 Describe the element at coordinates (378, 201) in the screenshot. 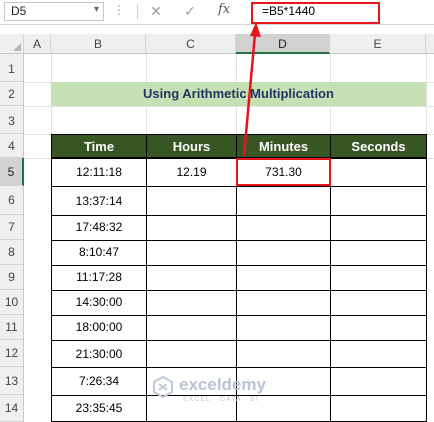

I see `cell-e6` at that location.